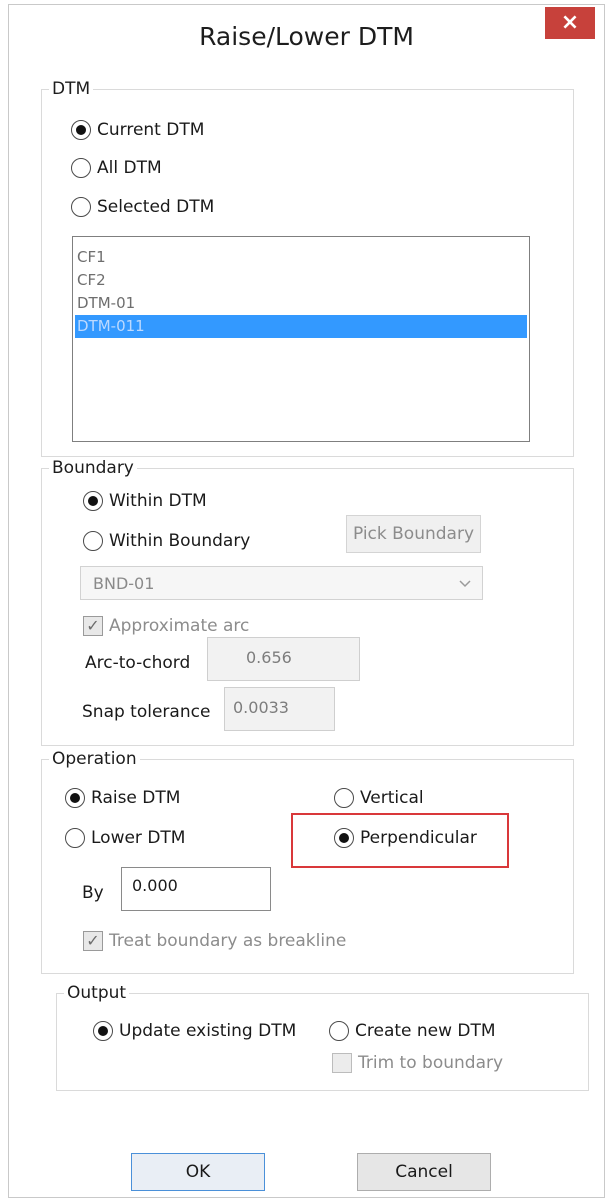  I want to click on list-item: CF2, so click(301, 280).